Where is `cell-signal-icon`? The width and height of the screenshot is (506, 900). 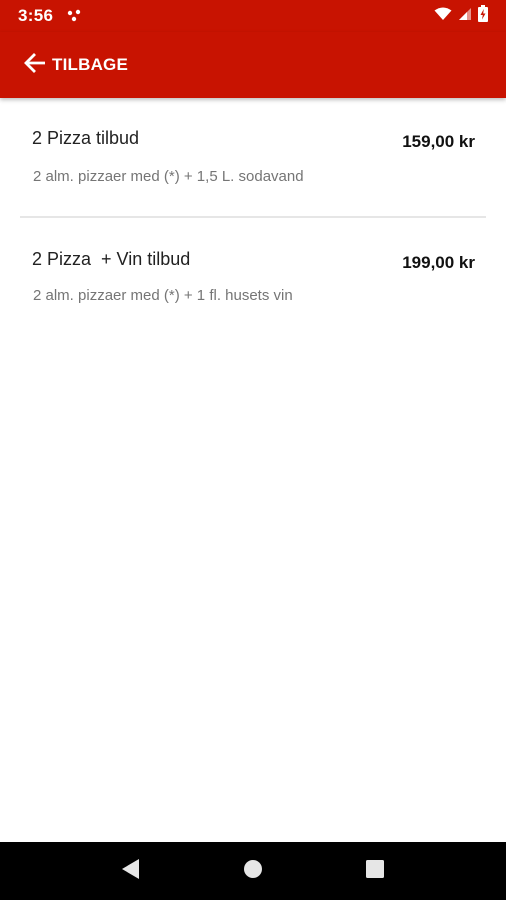 cell-signal-icon is located at coordinates (465, 16).